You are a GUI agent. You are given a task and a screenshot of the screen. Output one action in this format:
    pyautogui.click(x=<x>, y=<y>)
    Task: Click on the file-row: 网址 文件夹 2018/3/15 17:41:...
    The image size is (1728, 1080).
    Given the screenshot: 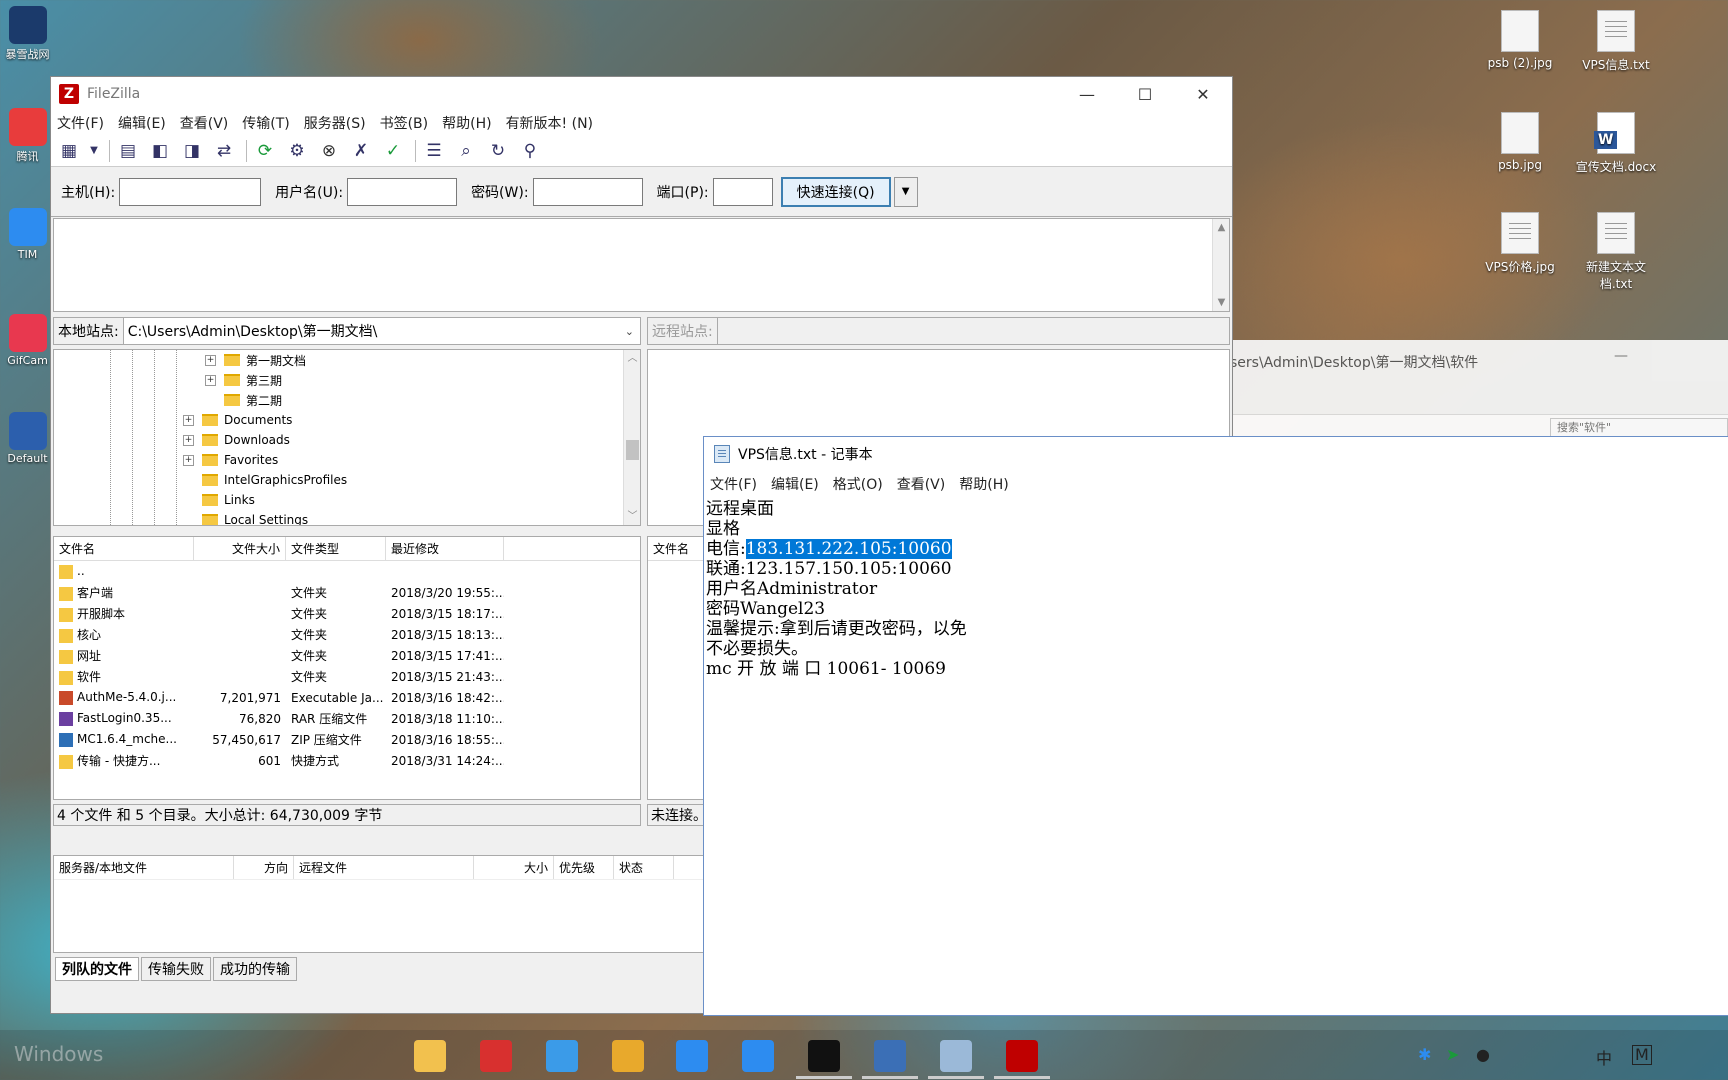 What is the action you would take?
    pyautogui.click(x=347, y=655)
    